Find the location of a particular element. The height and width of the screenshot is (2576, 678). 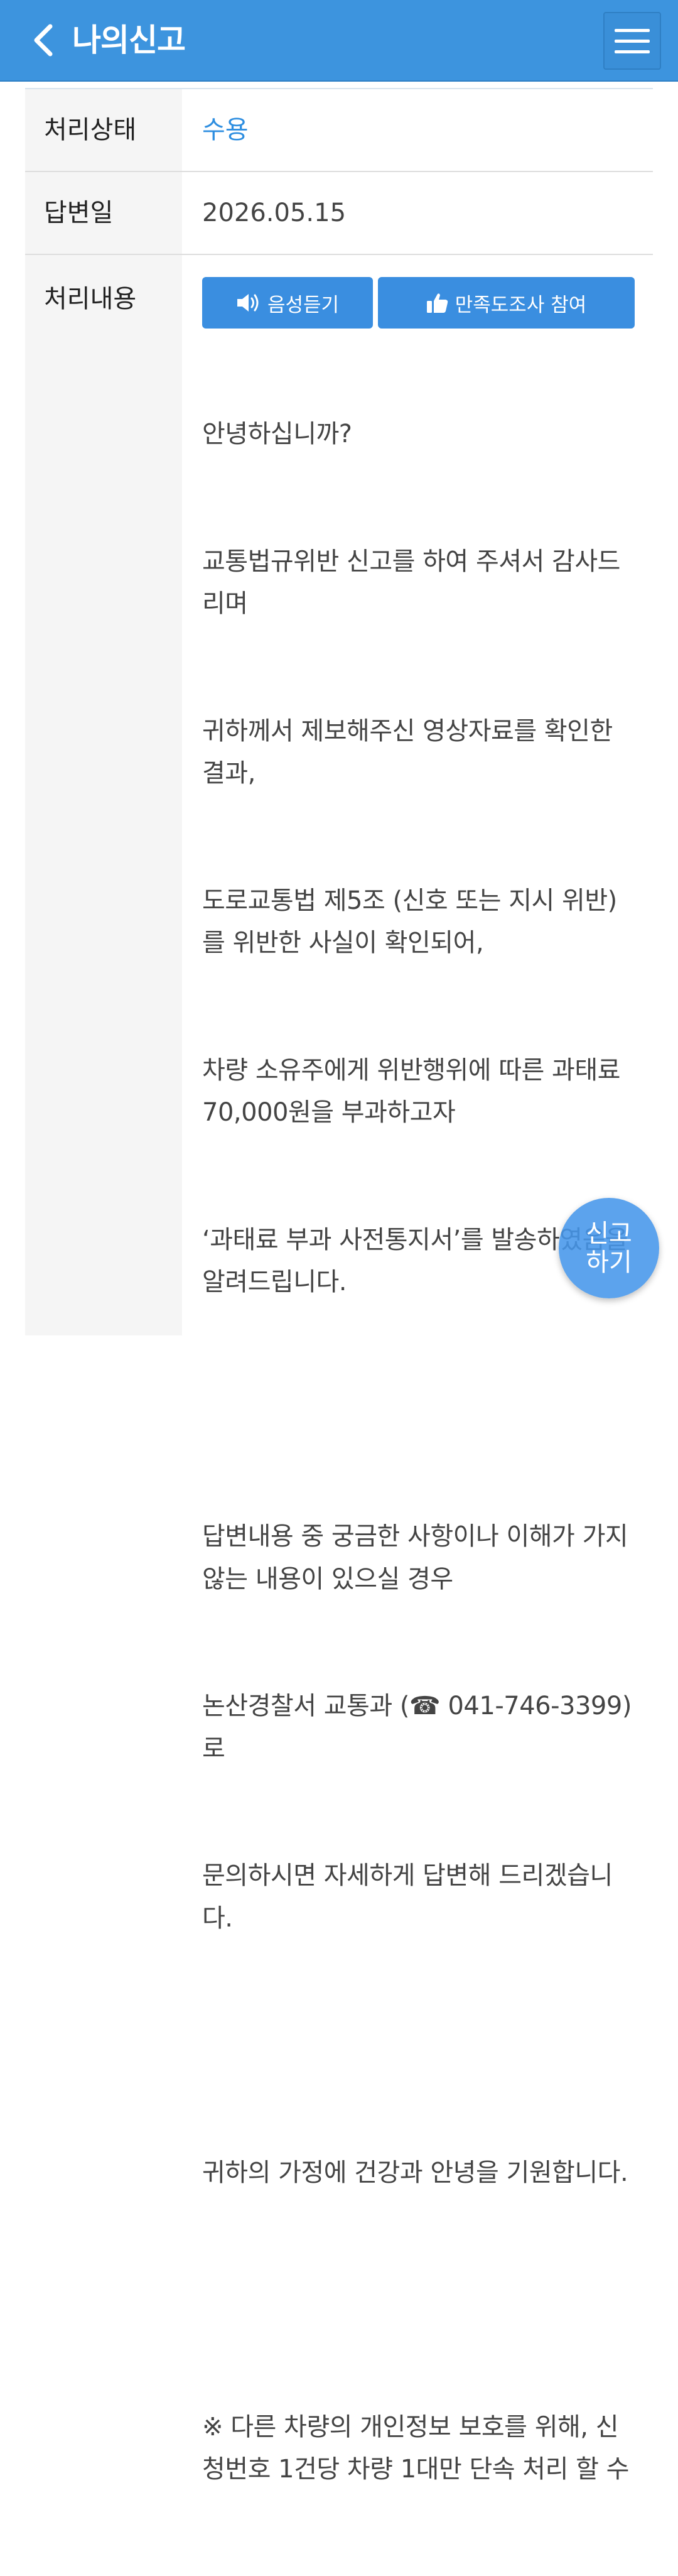

content-label: 처리내용 is located at coordinates (103, 795).